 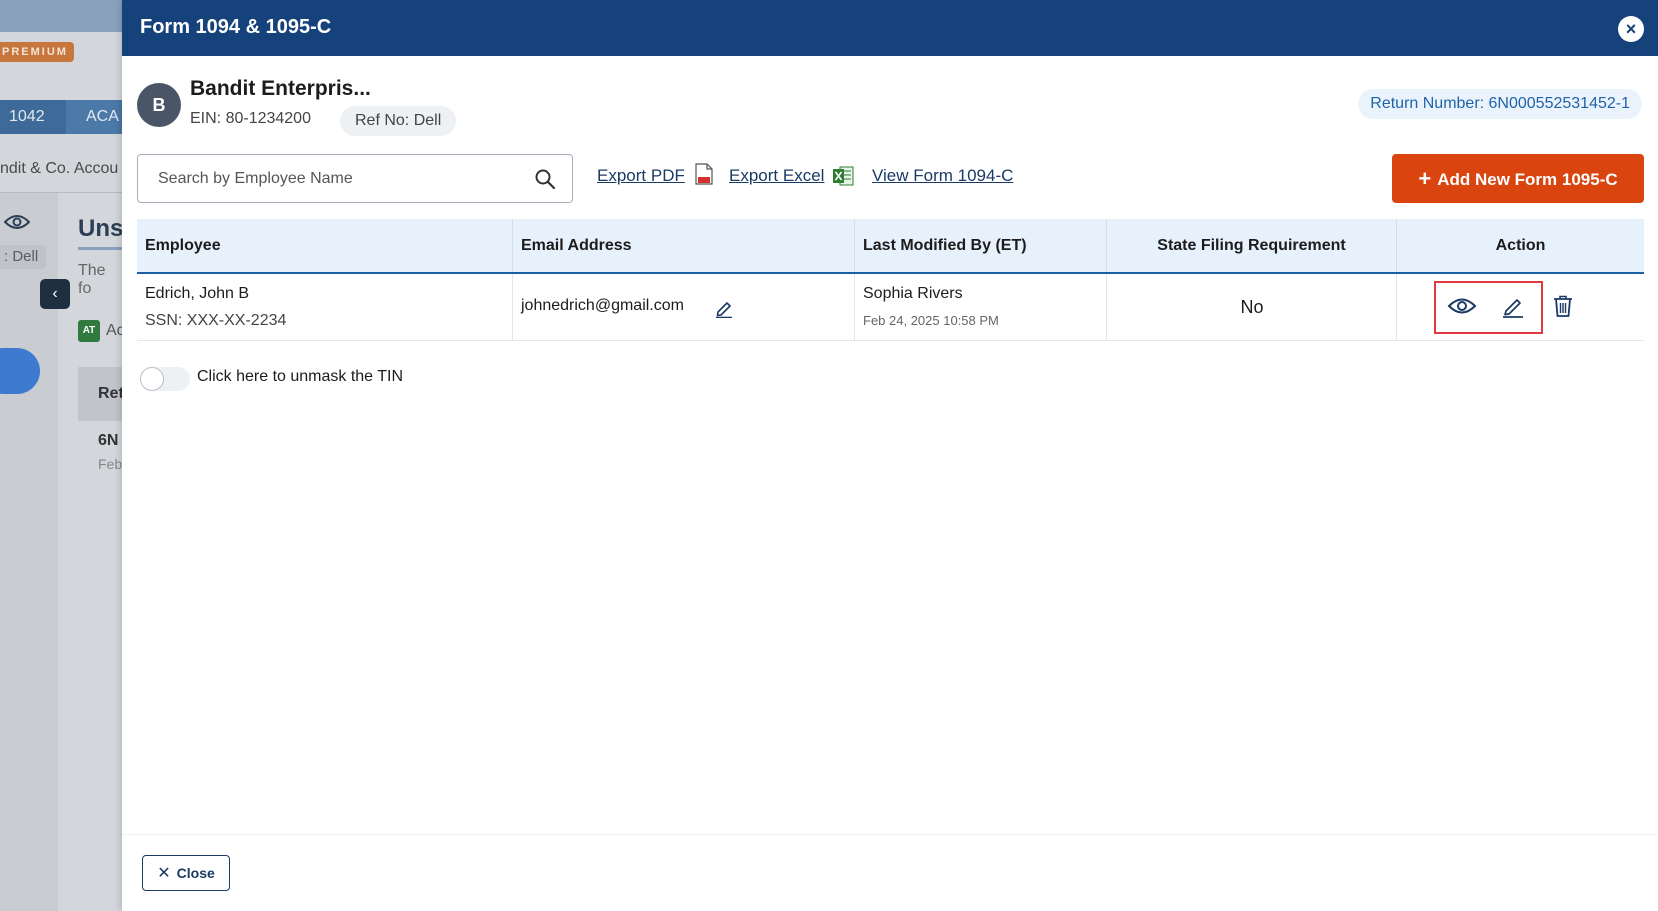 I want to click on eye-icon, so click(x=17, y=222).